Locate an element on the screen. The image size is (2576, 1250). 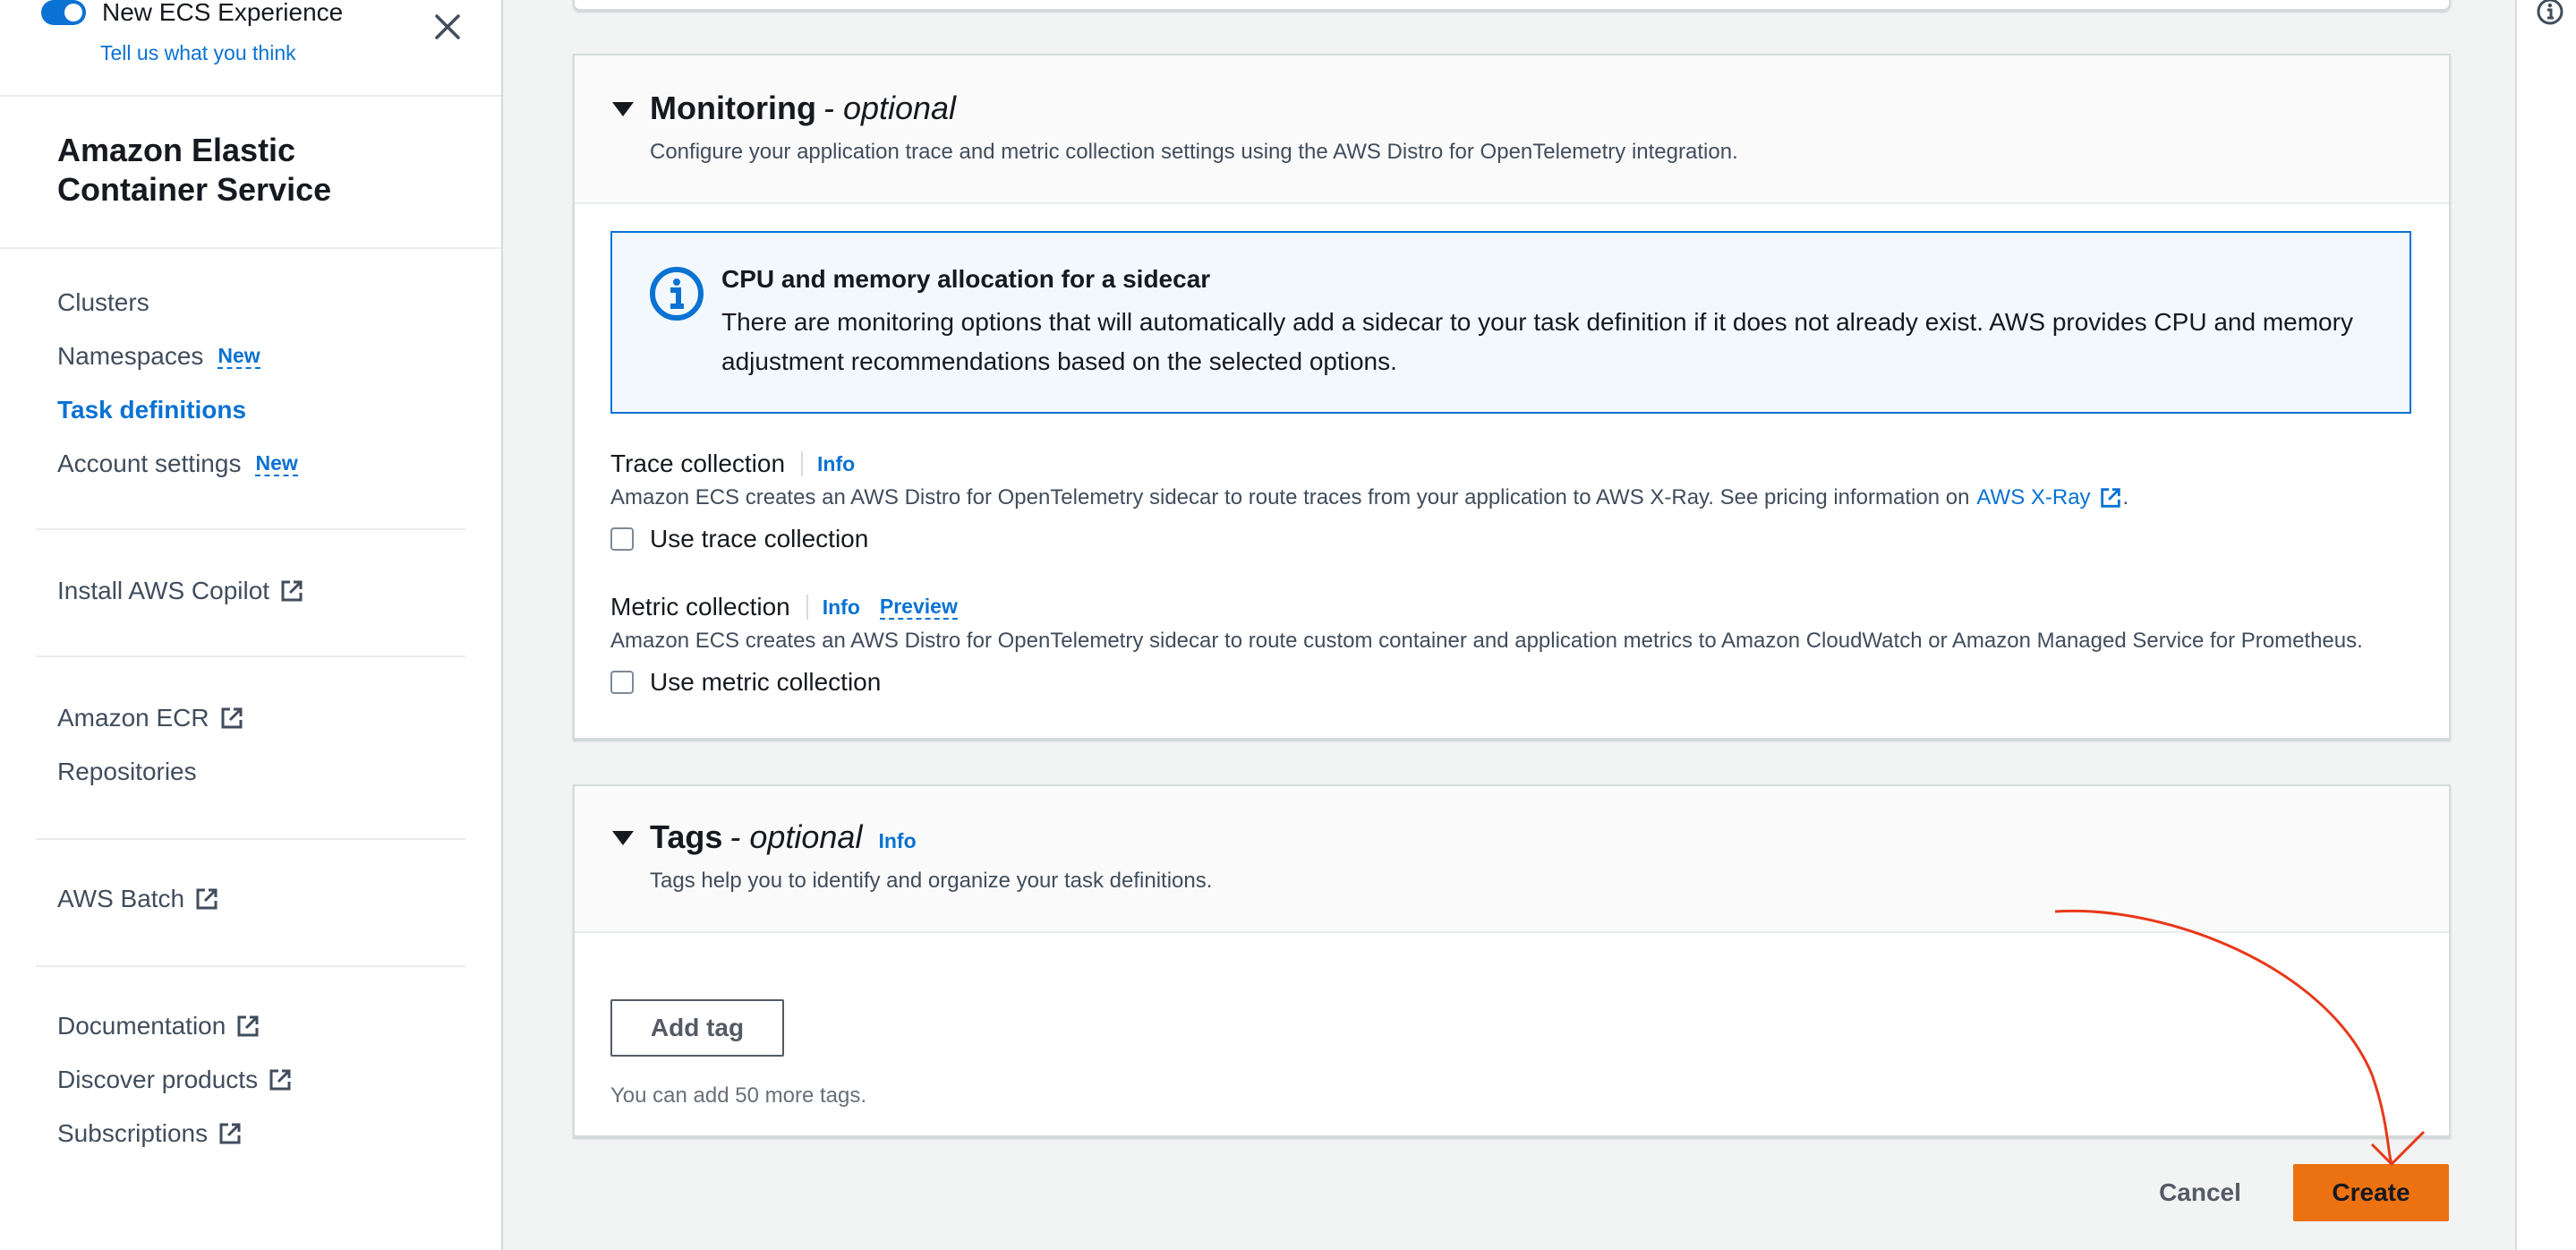
trace-collection-label: Trace collection Info is located at coordinates (732, 463).